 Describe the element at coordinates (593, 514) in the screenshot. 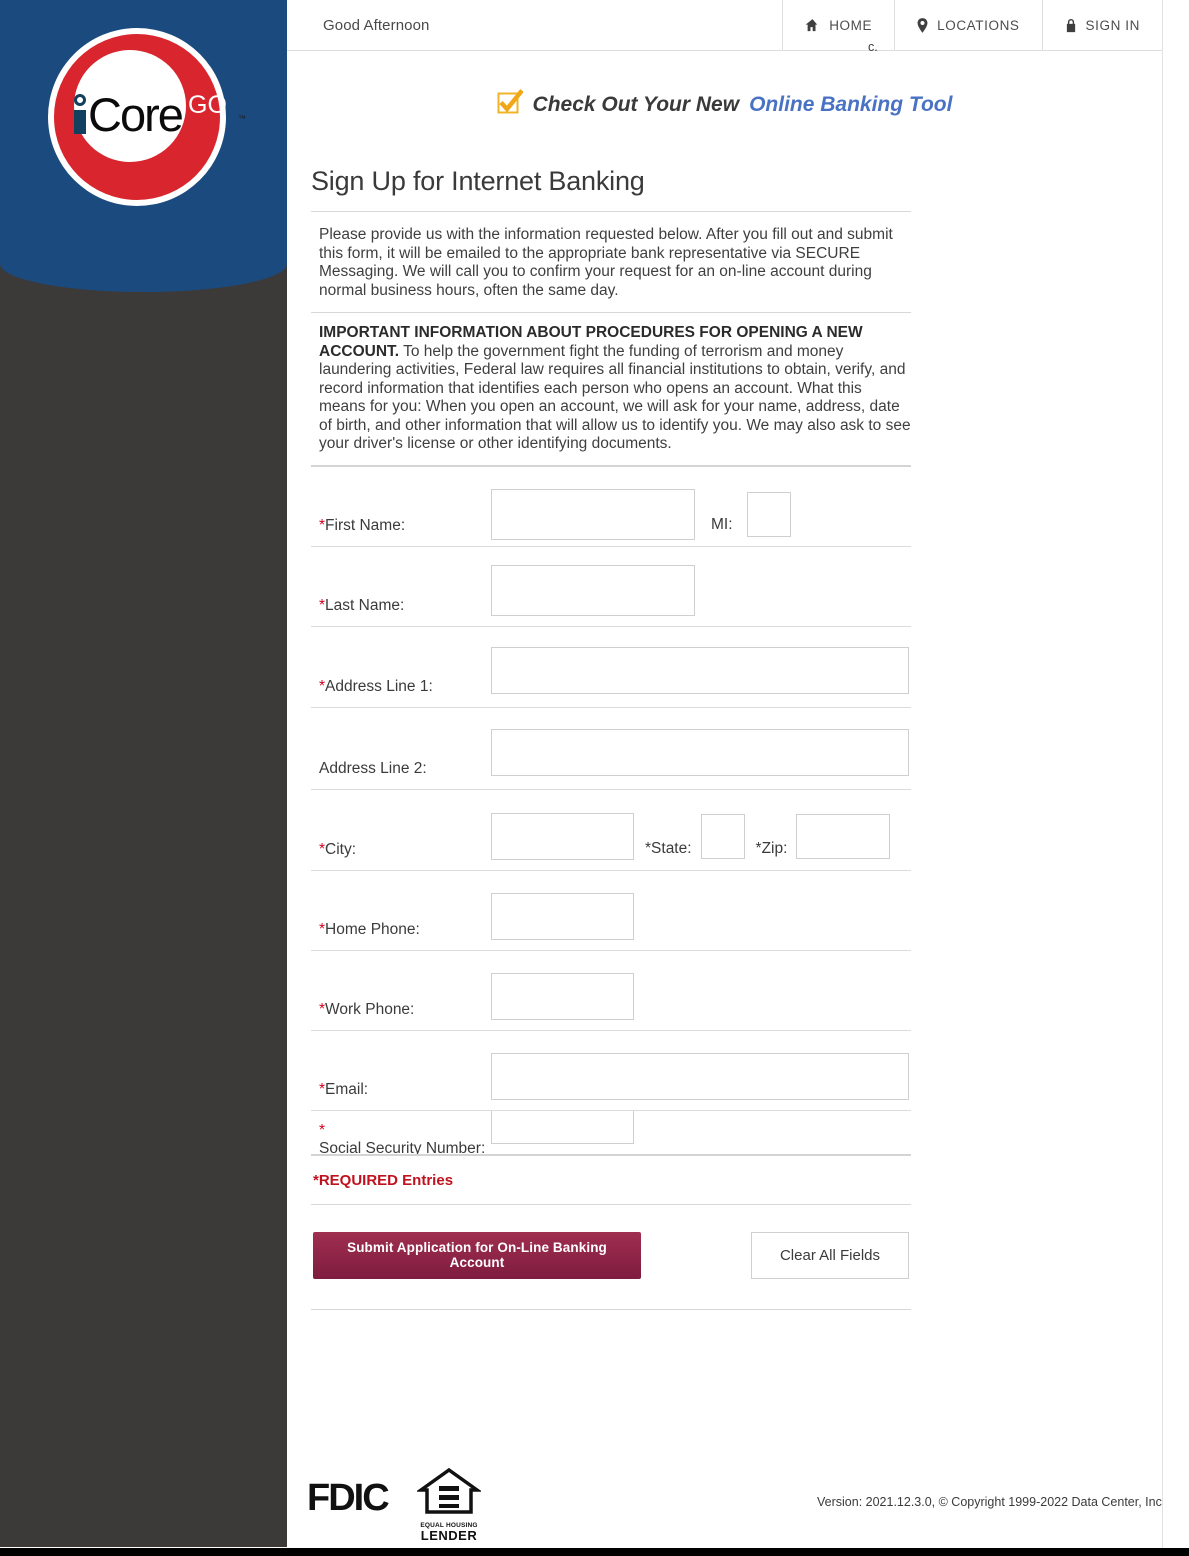

I see `first-name-input` at that location.